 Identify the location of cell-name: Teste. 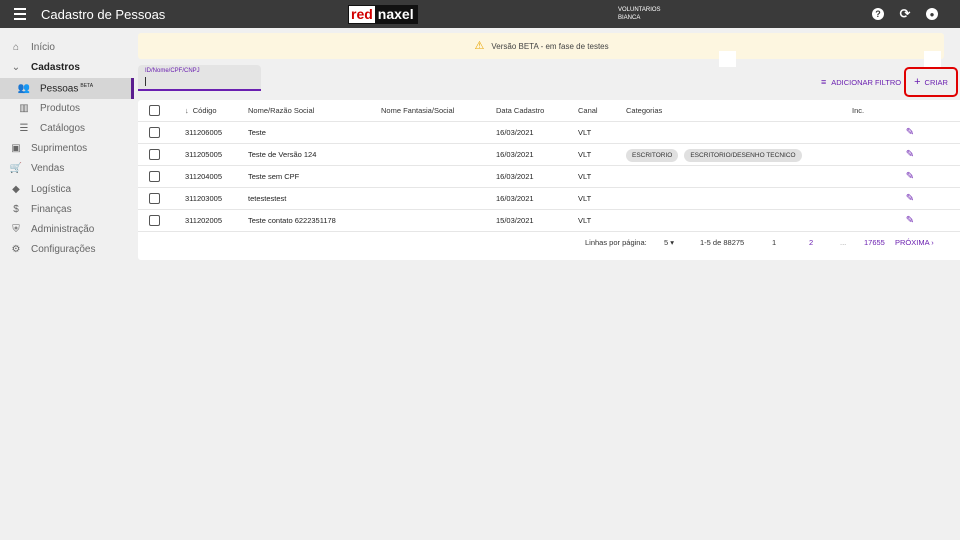
(257, 132).